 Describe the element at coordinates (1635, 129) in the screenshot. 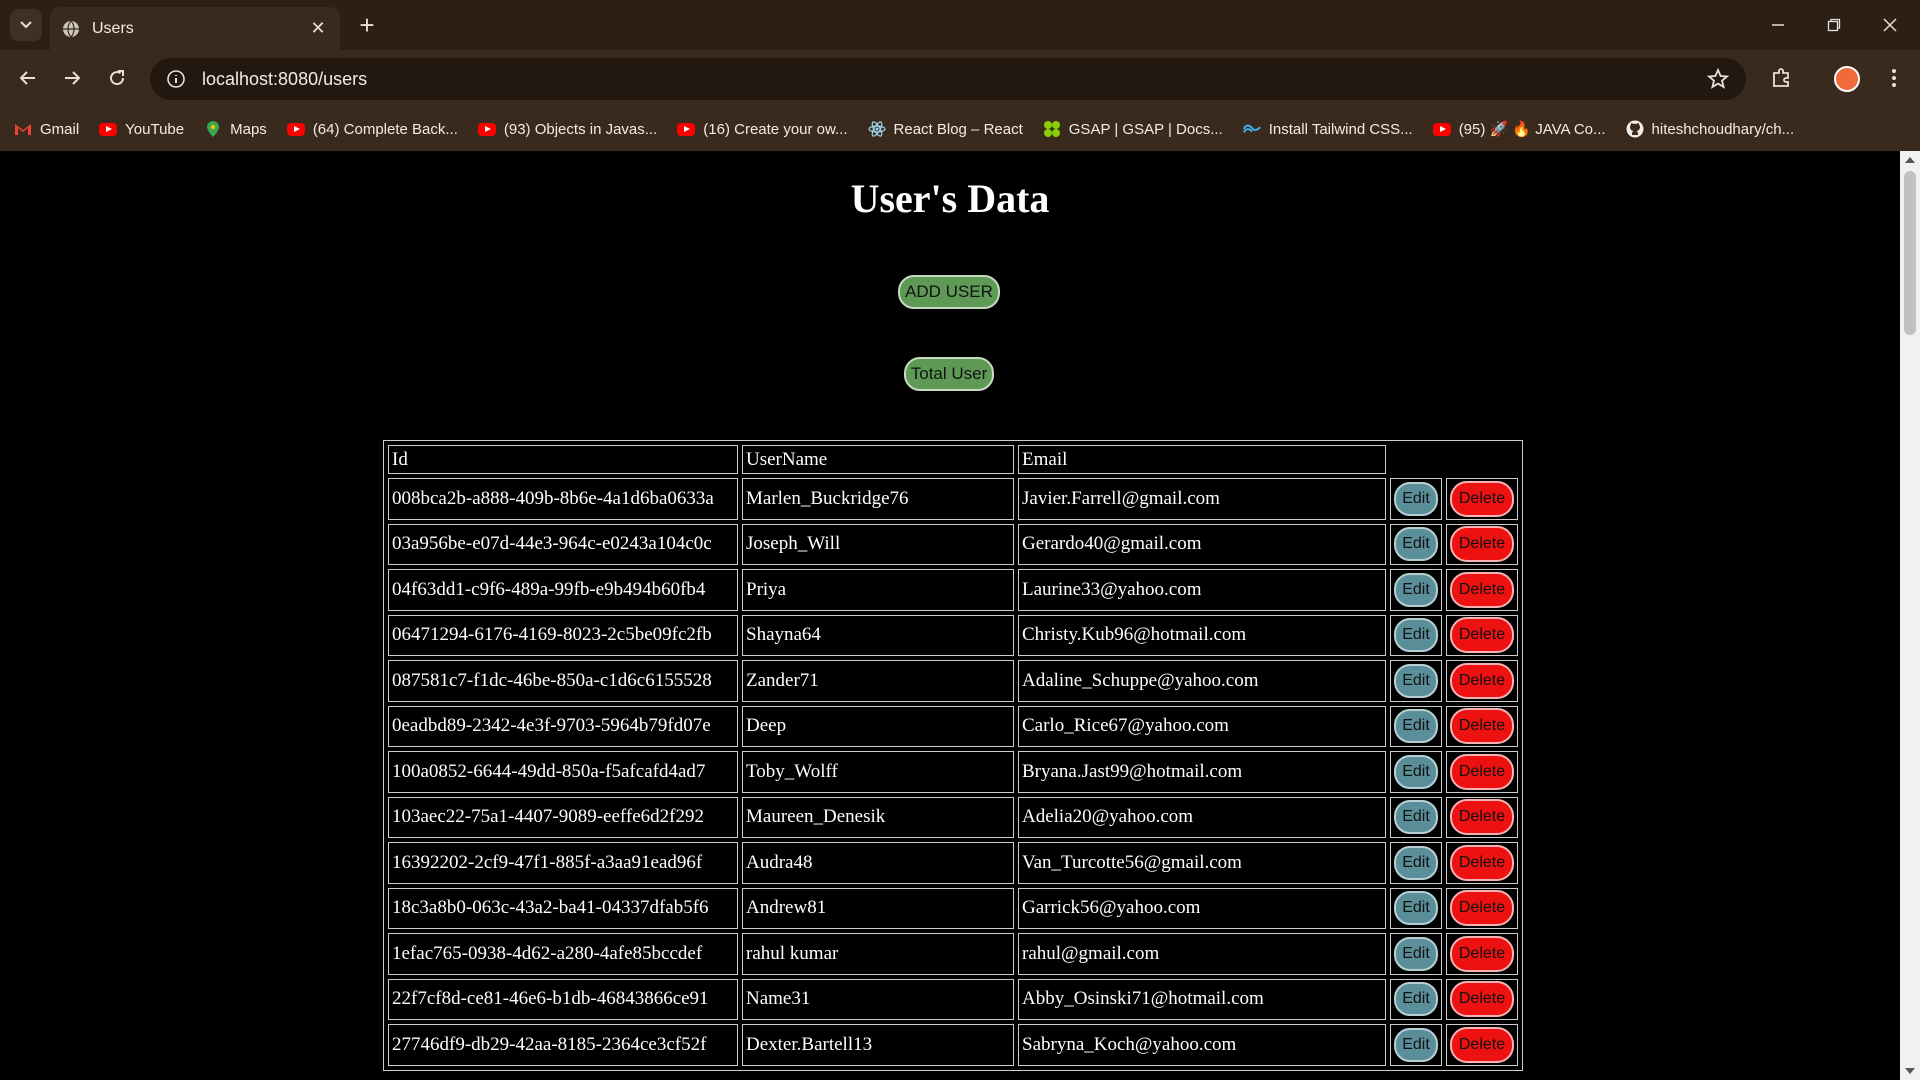

I see `github-icon` at that location.